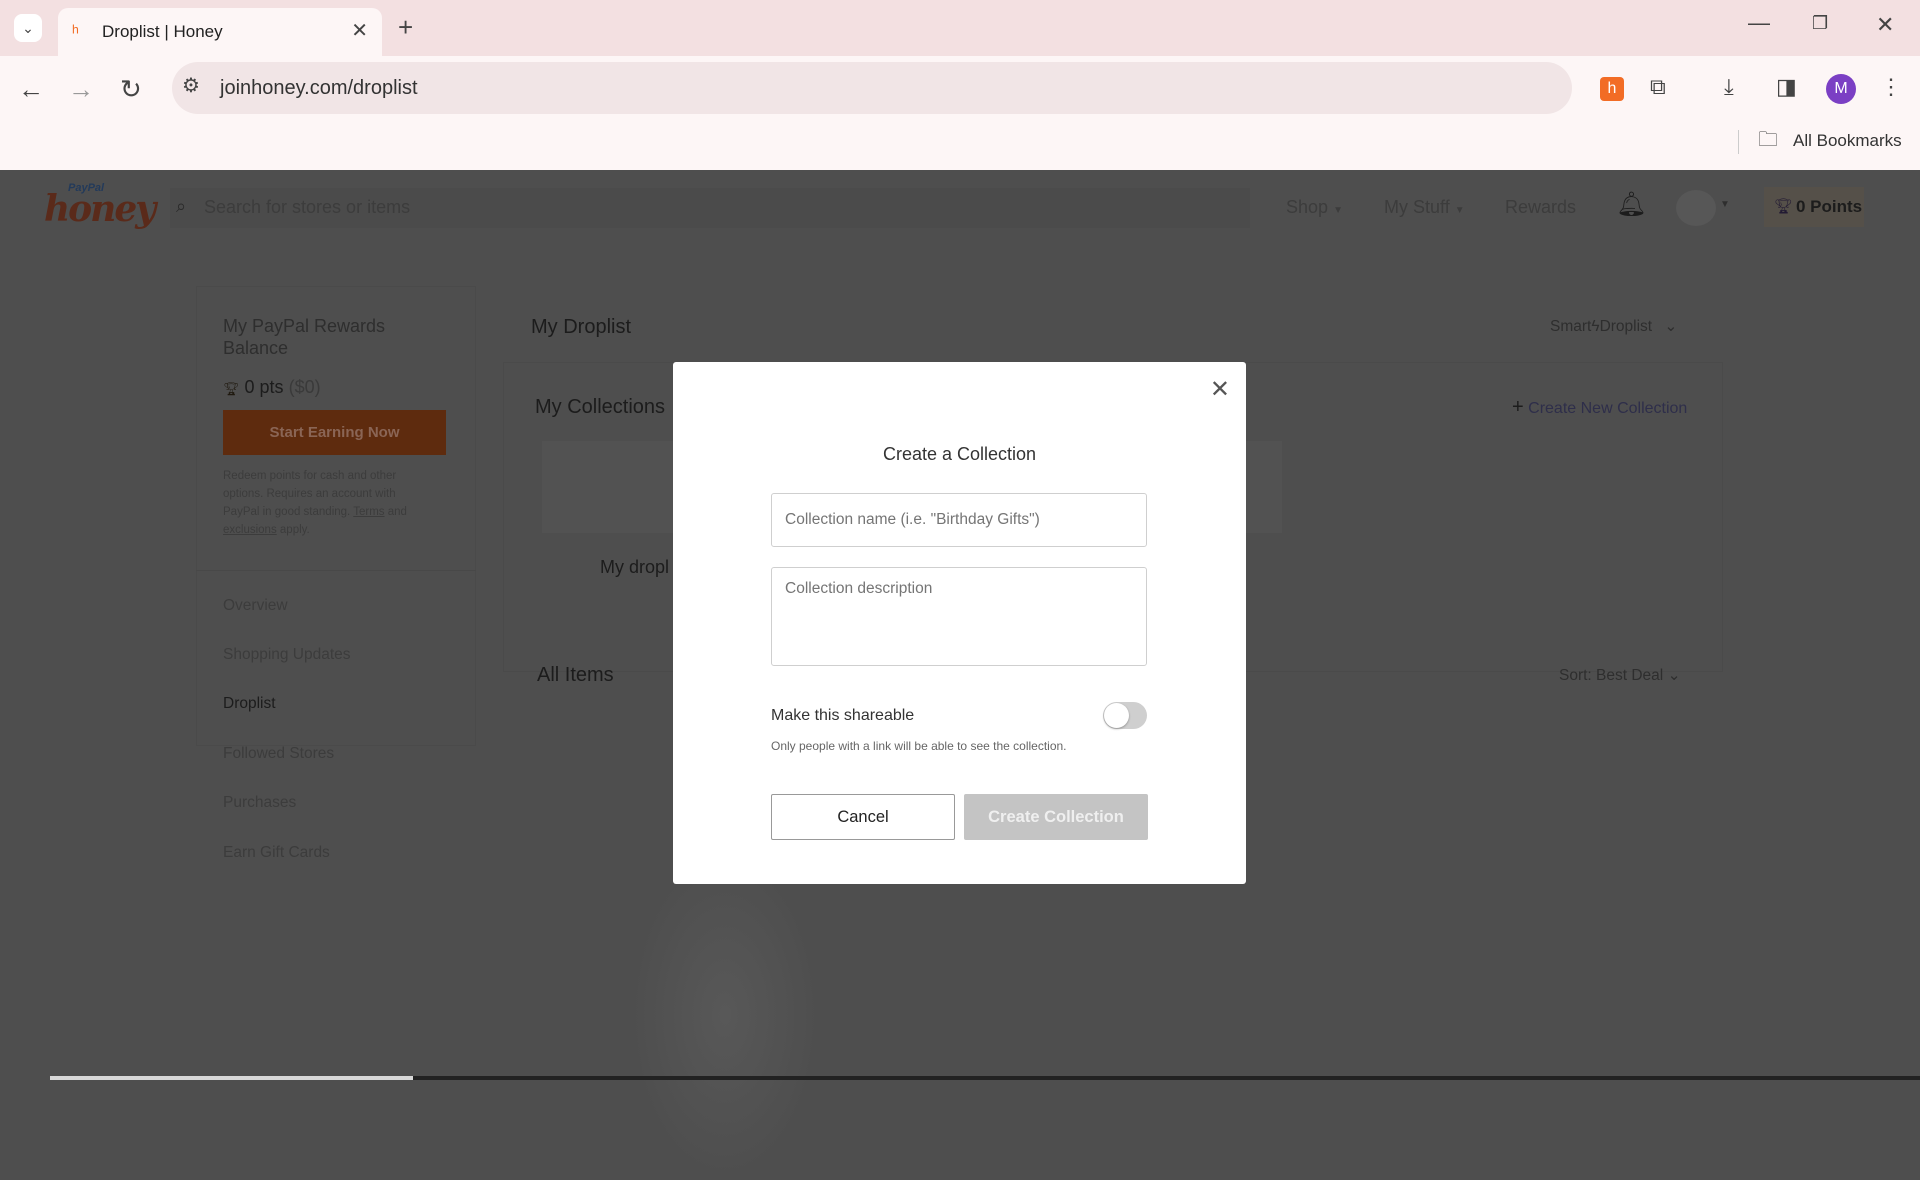  I want to click on smart-label: Smart, so click(1571, 326).